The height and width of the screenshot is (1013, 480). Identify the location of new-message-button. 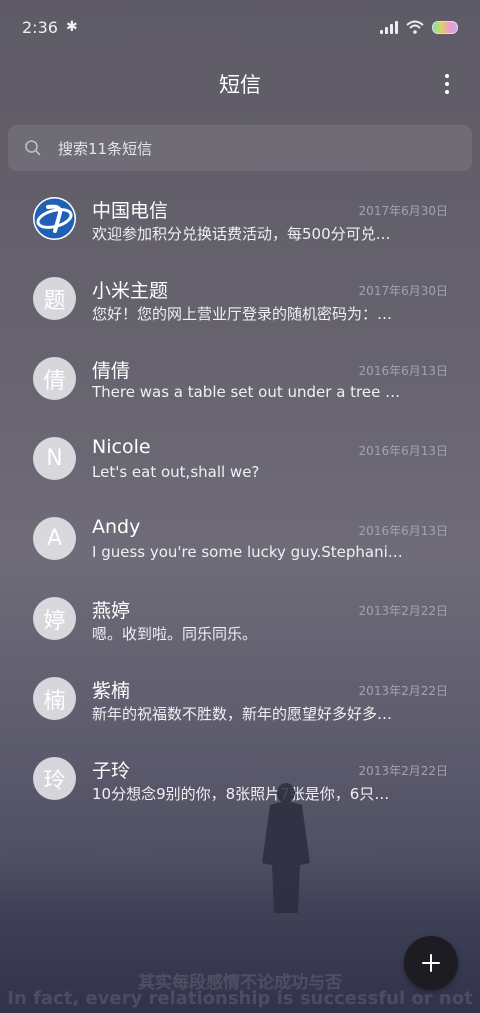
(431, 963).